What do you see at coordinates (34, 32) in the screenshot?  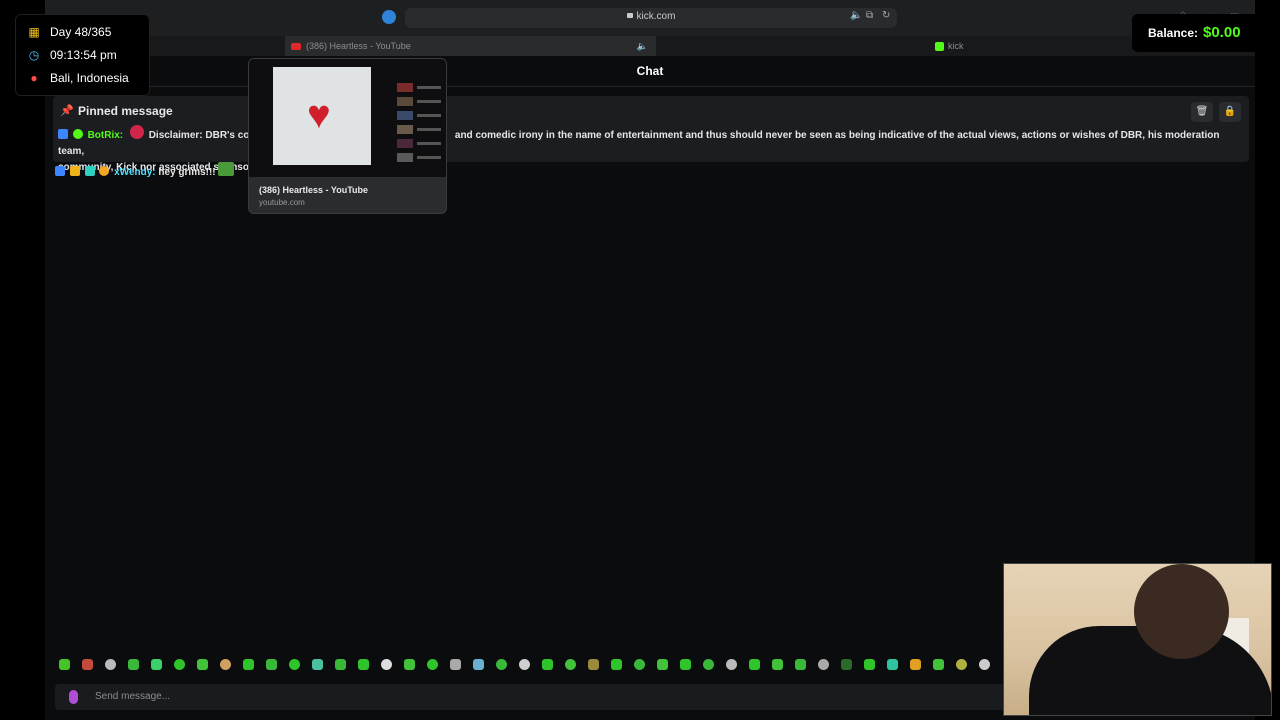 I see `calendar-icon: ▦` at bounding box center [34, 32].